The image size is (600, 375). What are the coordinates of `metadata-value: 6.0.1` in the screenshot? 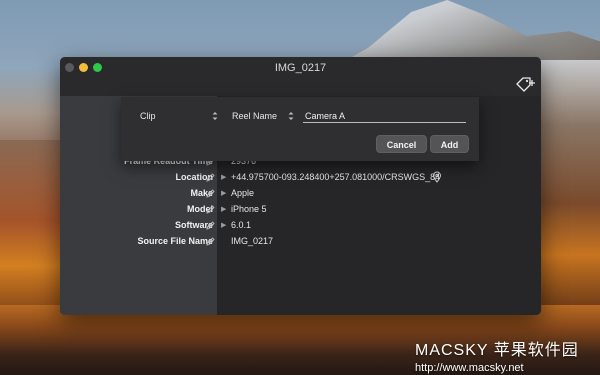 It's located at (241, 225).